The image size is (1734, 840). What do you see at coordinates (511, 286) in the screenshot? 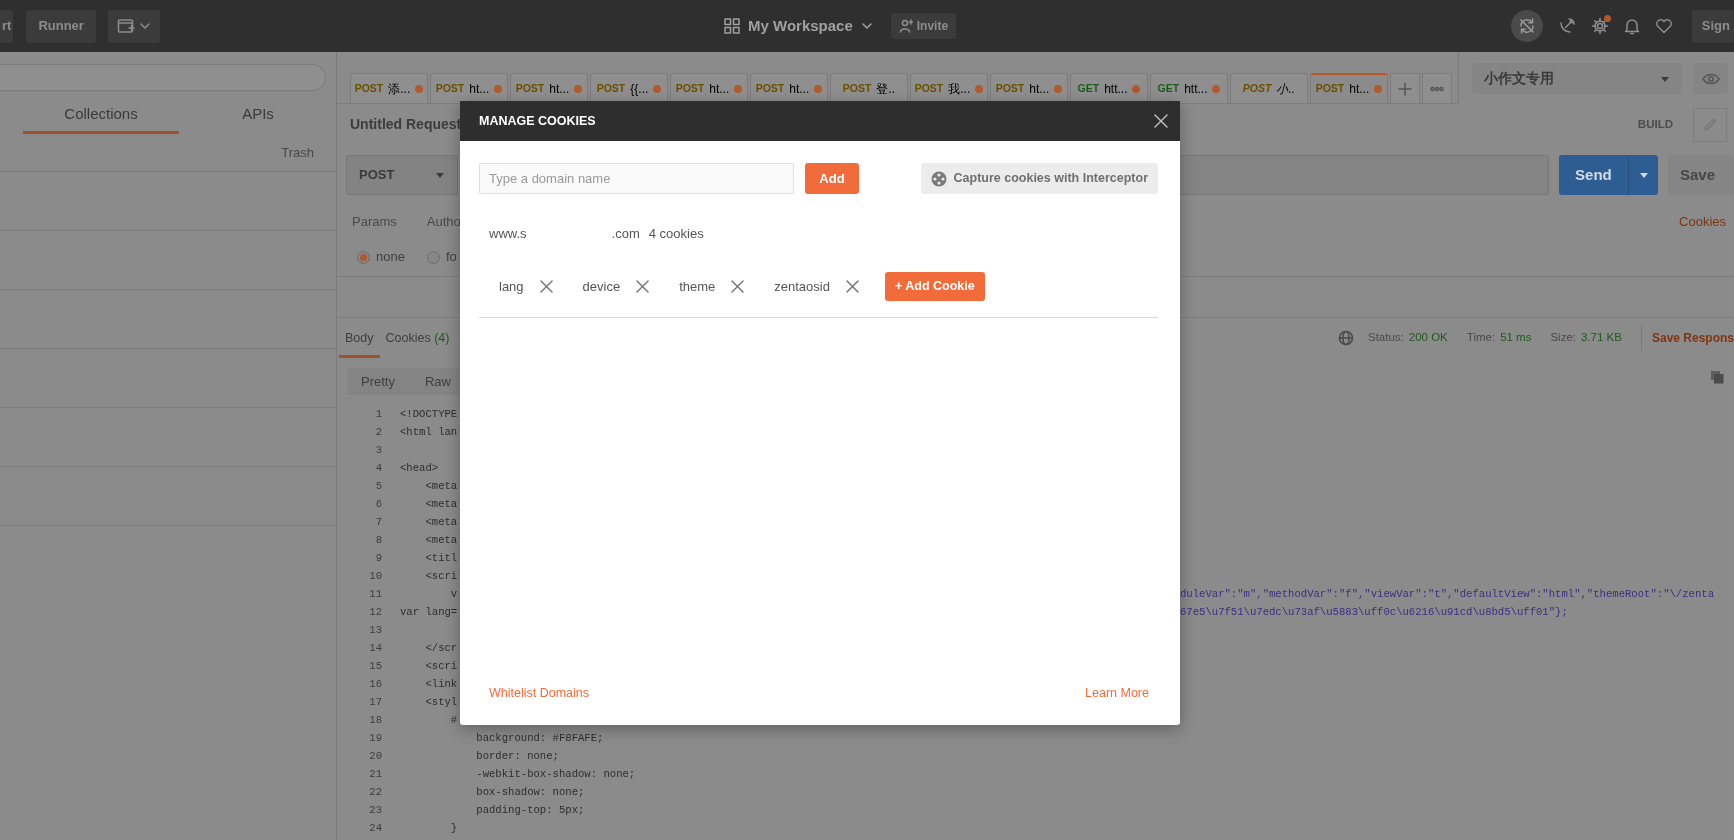
I see `cookie-name: lang` at bounding box center [511, 286].